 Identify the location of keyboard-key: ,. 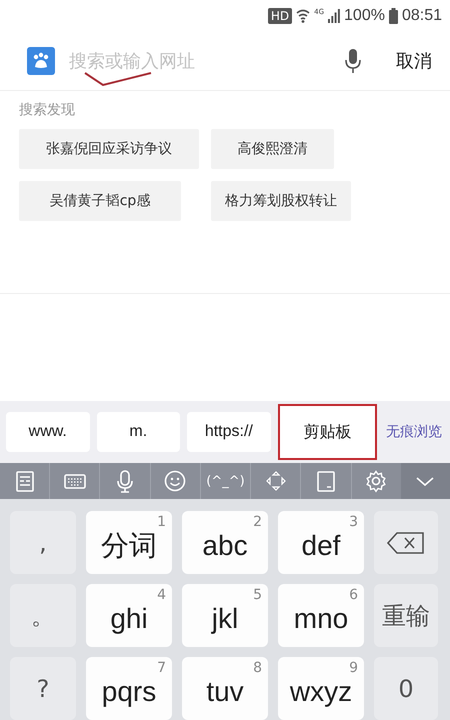
(43, 542).